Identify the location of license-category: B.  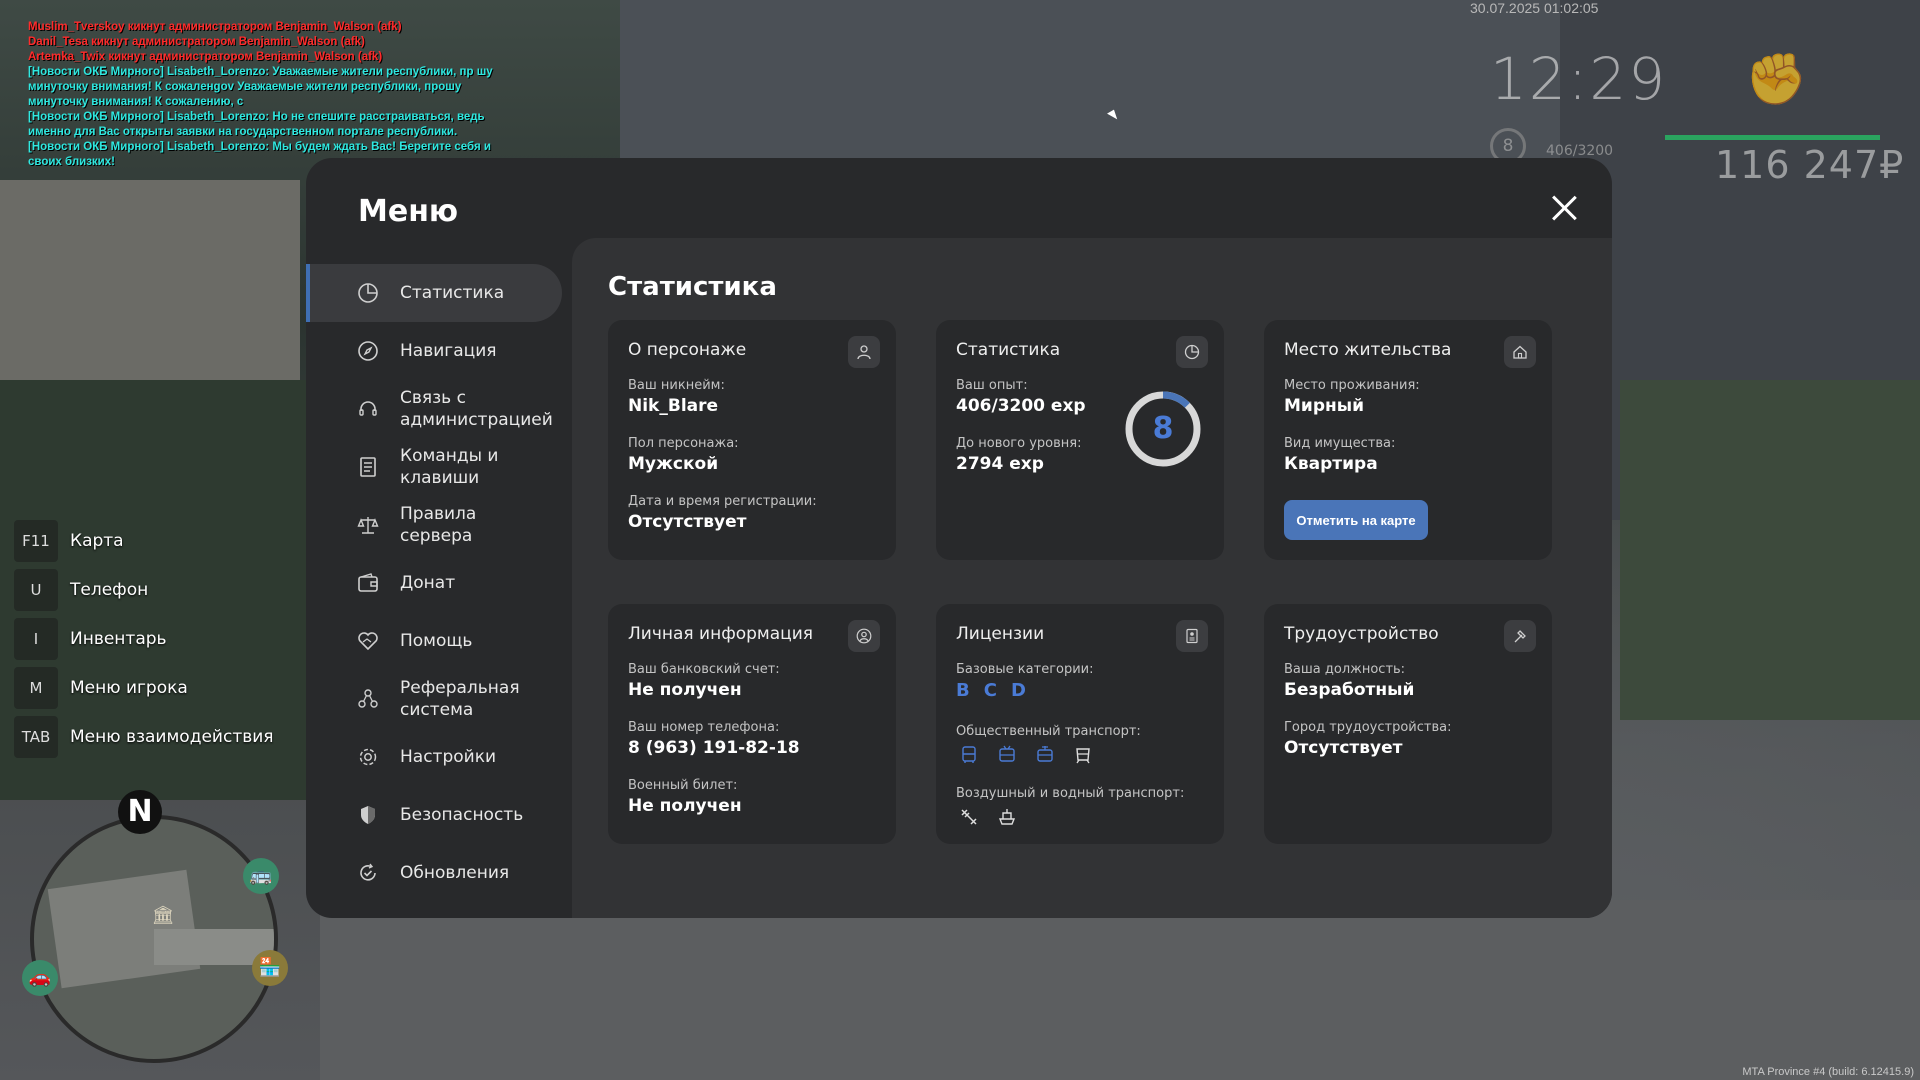
(963, 690).